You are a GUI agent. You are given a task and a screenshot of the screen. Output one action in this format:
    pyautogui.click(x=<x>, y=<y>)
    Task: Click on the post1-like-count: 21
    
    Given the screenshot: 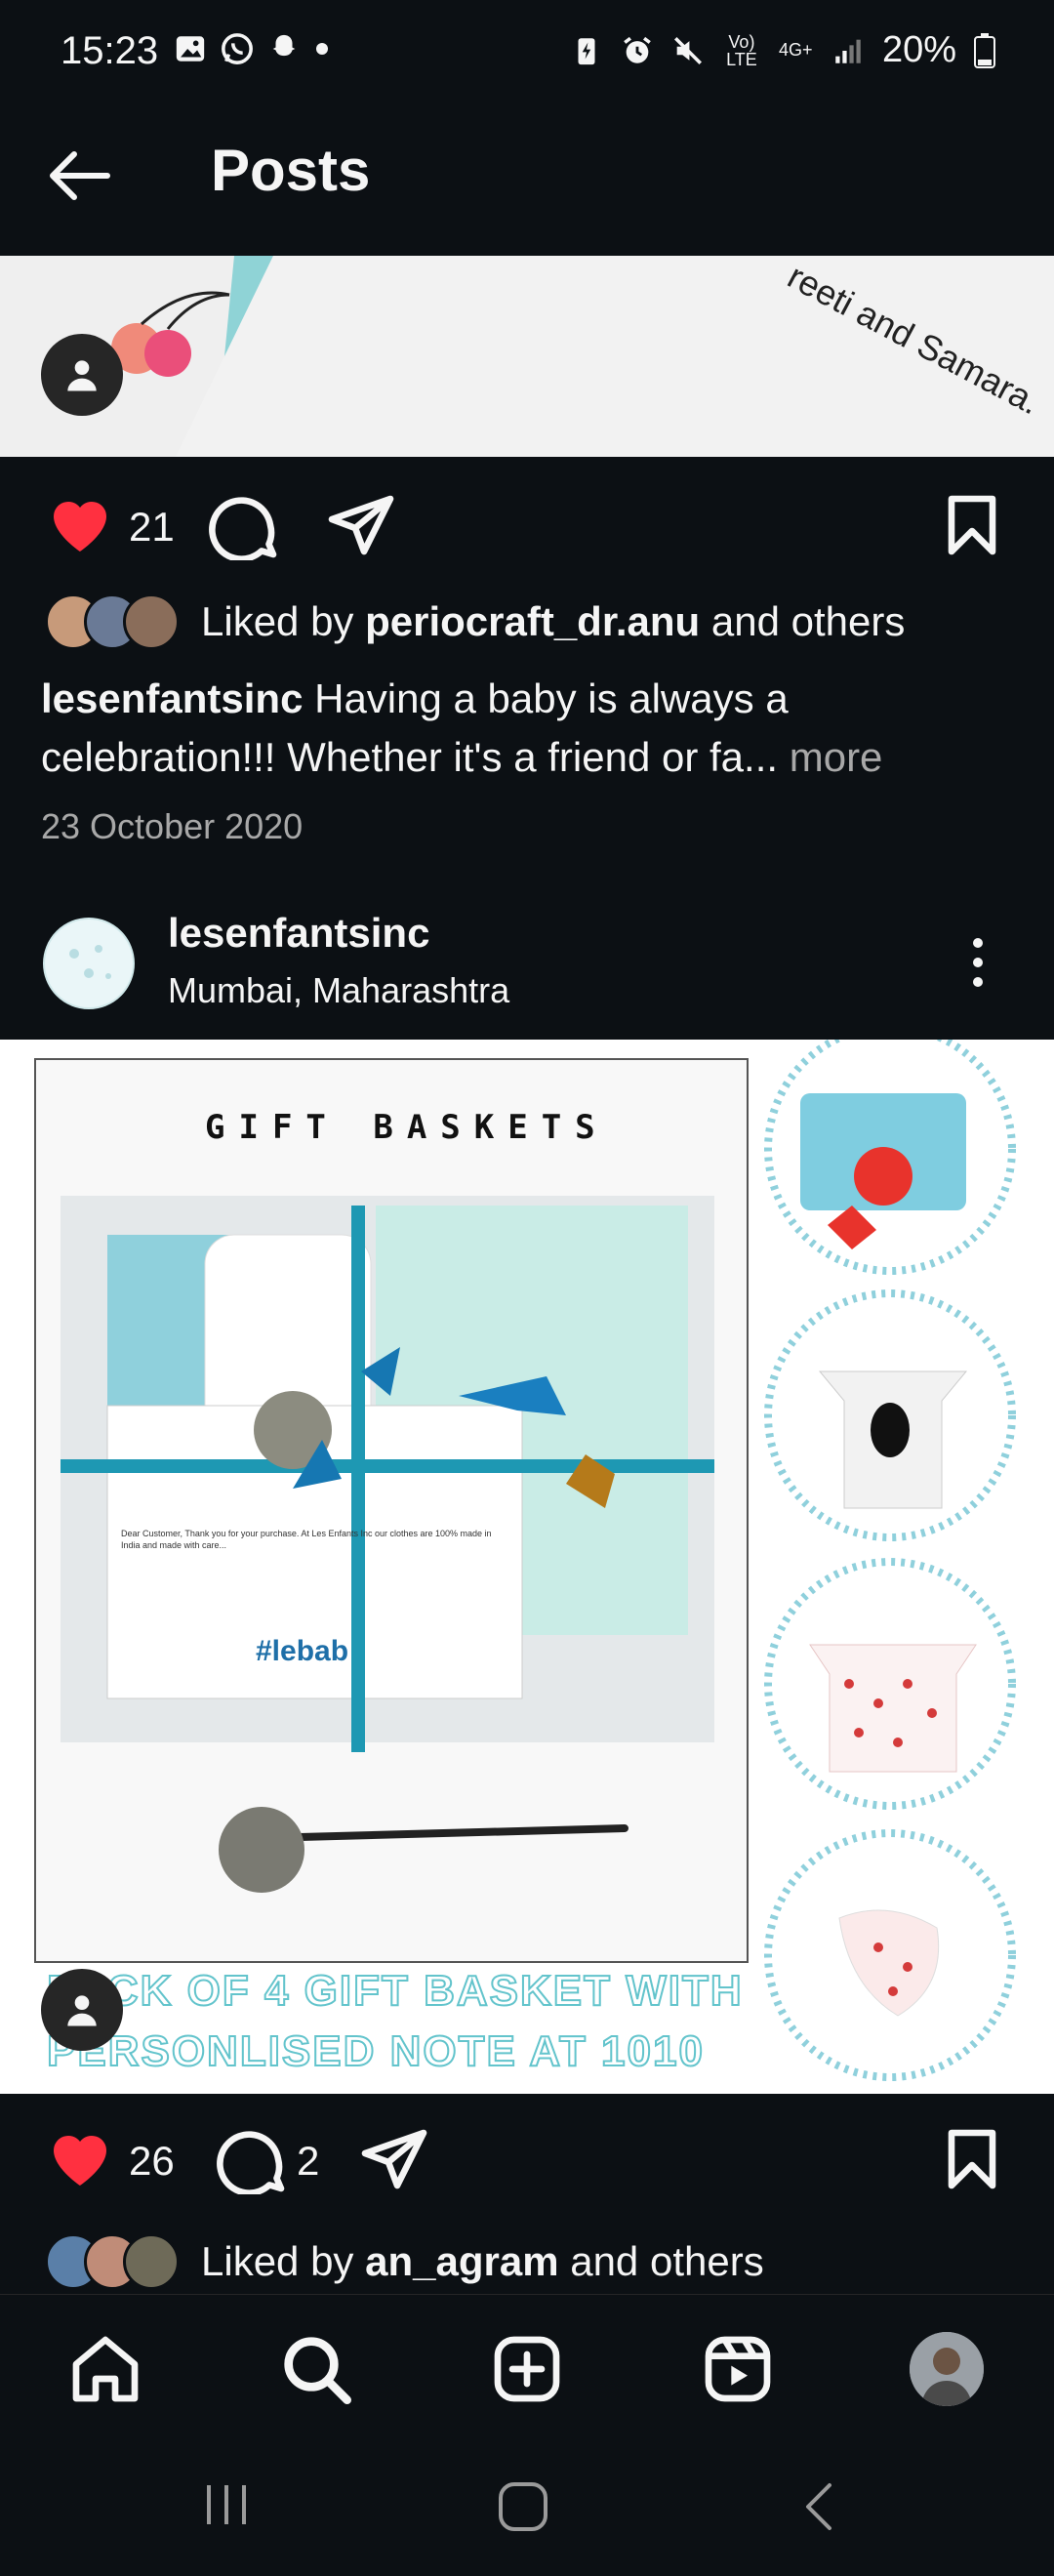 What is the action you would take?
    pyautogui.click(x=152, y=527)
    